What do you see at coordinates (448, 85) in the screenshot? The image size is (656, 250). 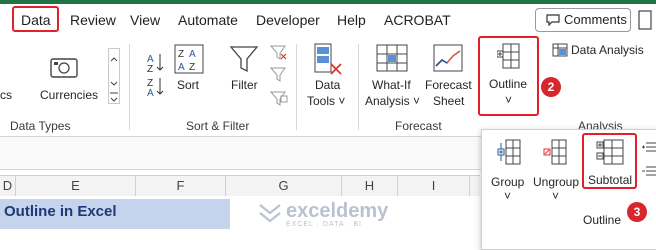 I see `forecast-sheet-label-1: Forecast` at bounding box center [448, 85].